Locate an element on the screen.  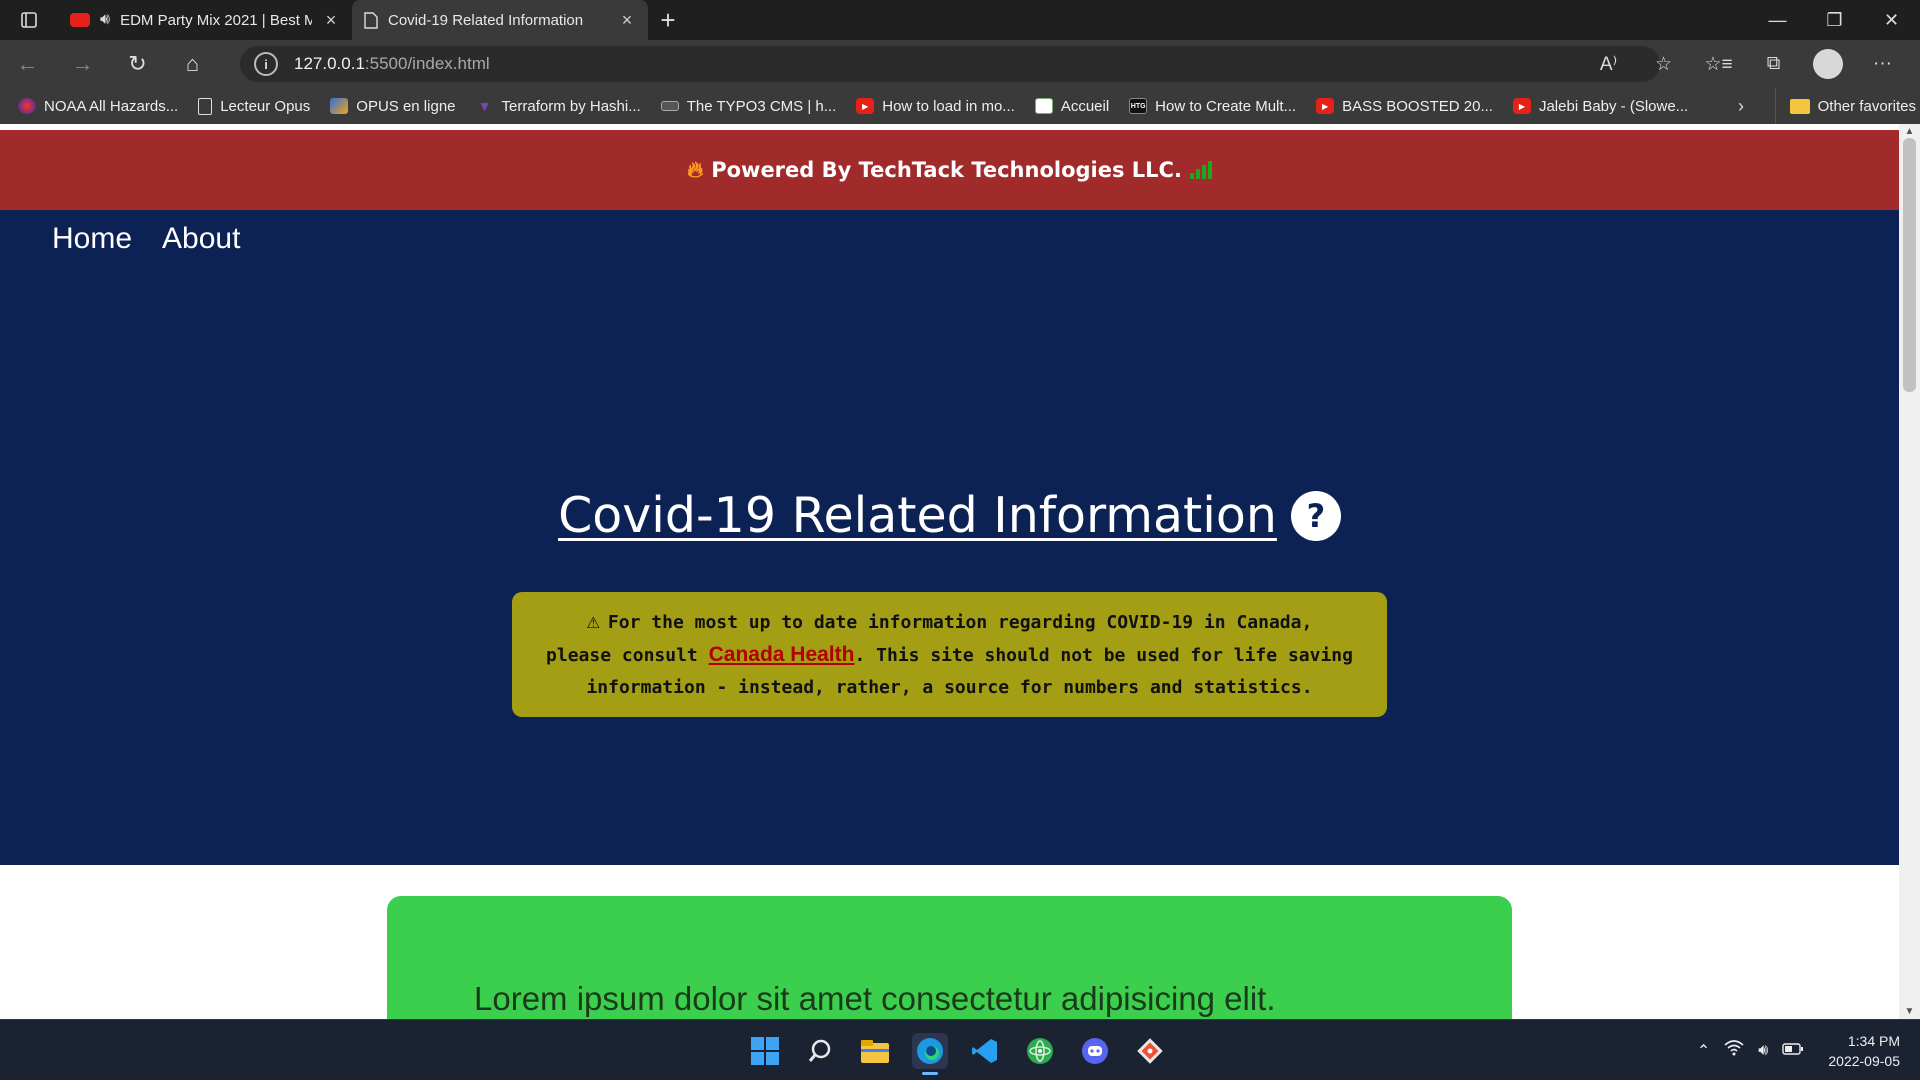
restore-icon: ❐ is located at coordinates (1834, 20).